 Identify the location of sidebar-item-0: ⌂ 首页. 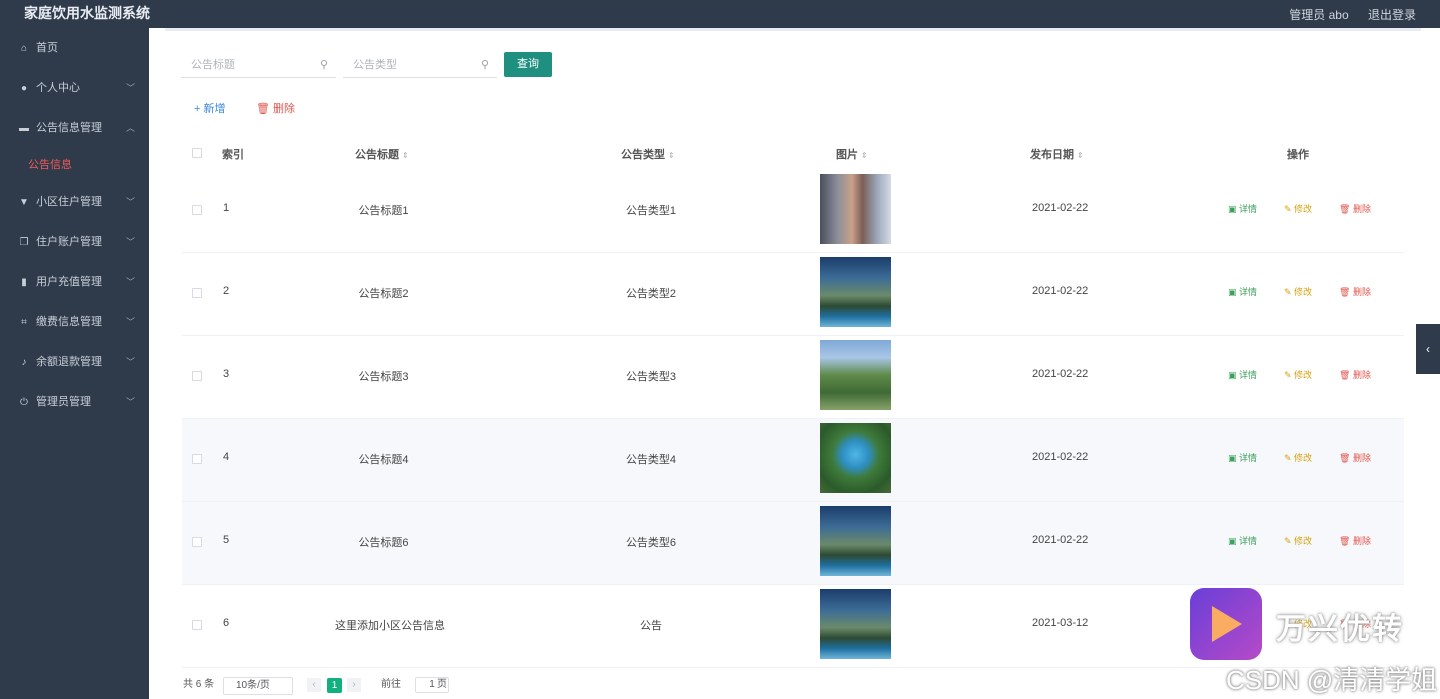
(74, 48).